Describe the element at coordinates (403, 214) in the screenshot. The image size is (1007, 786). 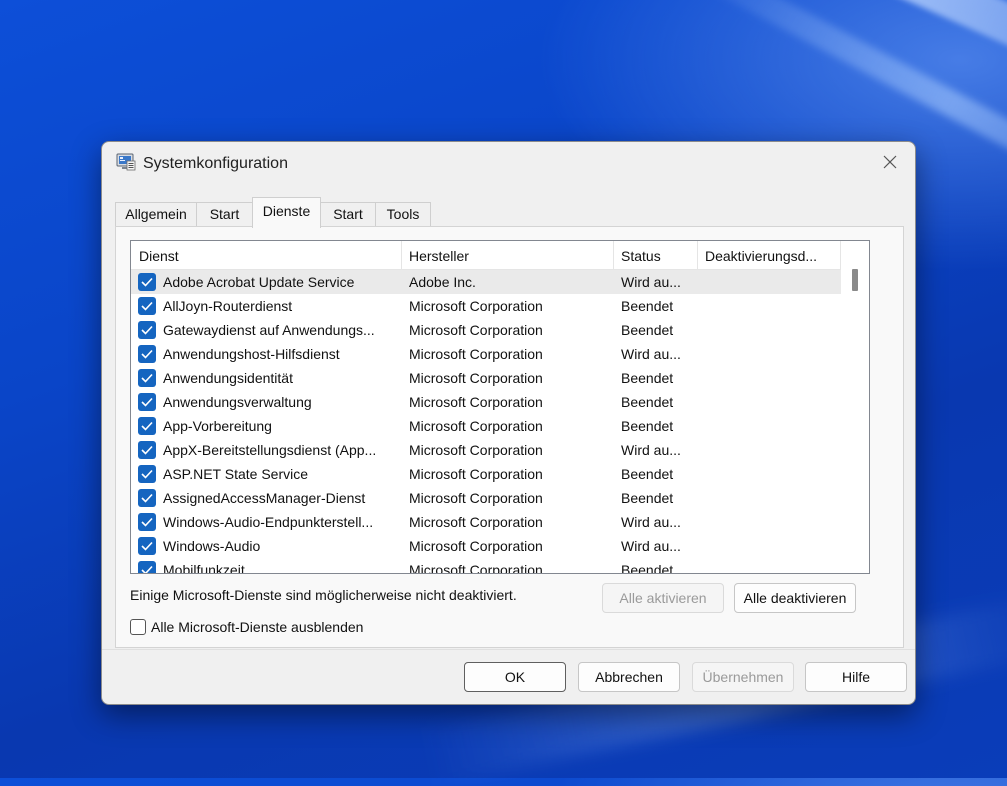
I see `tab-tools: Tools` at that location.